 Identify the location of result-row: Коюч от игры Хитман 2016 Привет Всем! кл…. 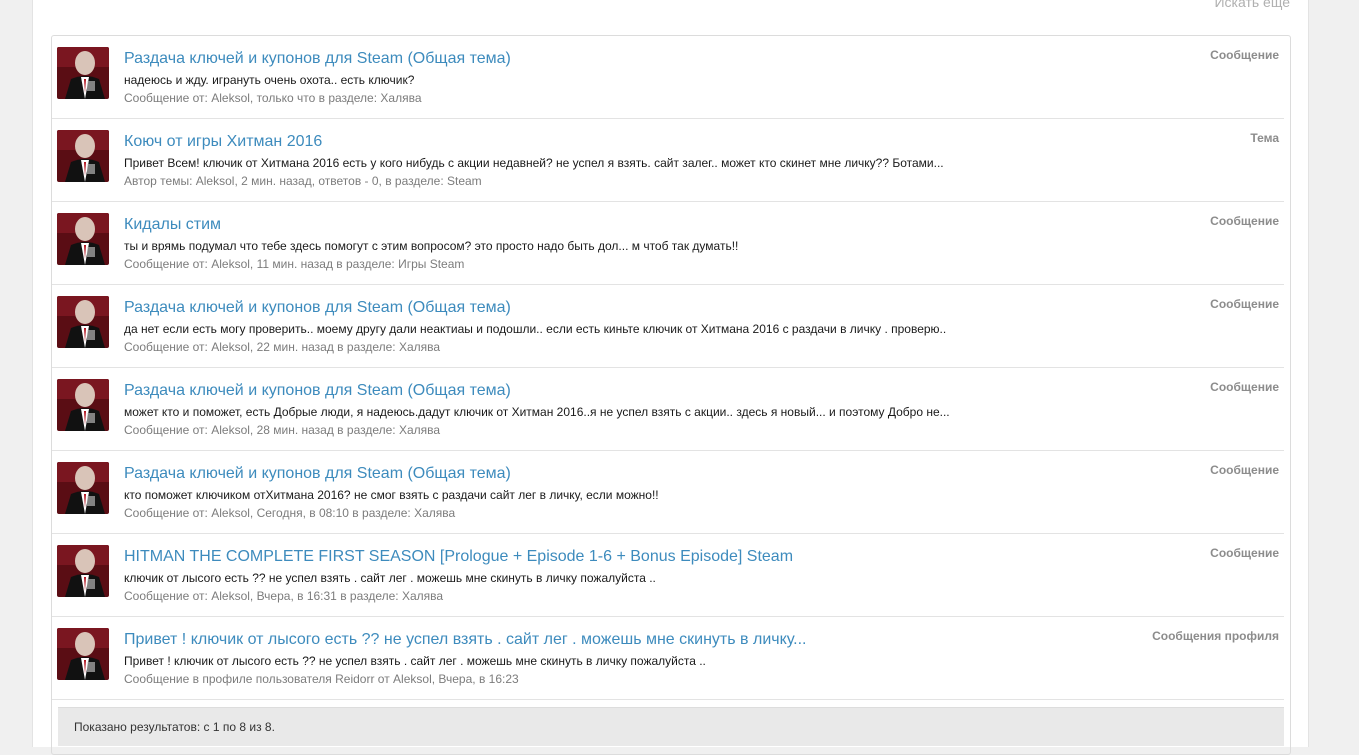
(668, 160).